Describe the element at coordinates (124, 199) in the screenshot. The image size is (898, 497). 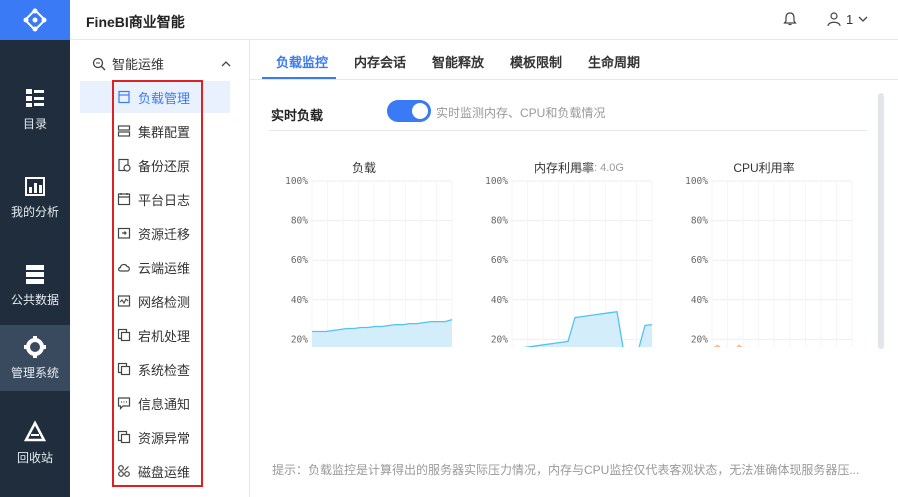
I see `log-icon` at that location.